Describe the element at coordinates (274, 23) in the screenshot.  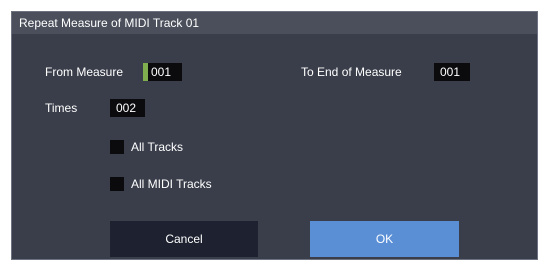
I see `dialog-title: Repeat Measure of MIDI Track 01` at that location.